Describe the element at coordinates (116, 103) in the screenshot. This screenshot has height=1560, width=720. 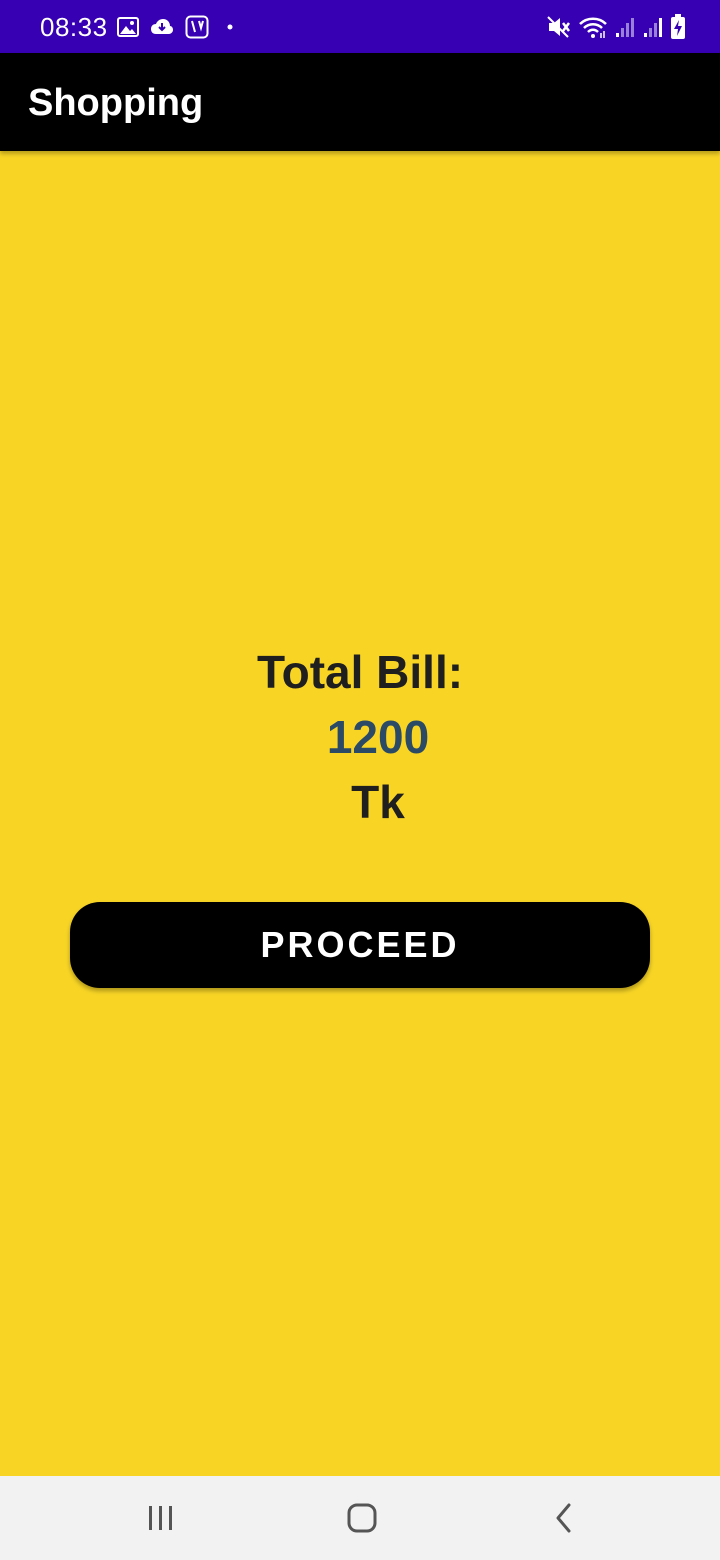
I see `app-title: Shopping` at that location.